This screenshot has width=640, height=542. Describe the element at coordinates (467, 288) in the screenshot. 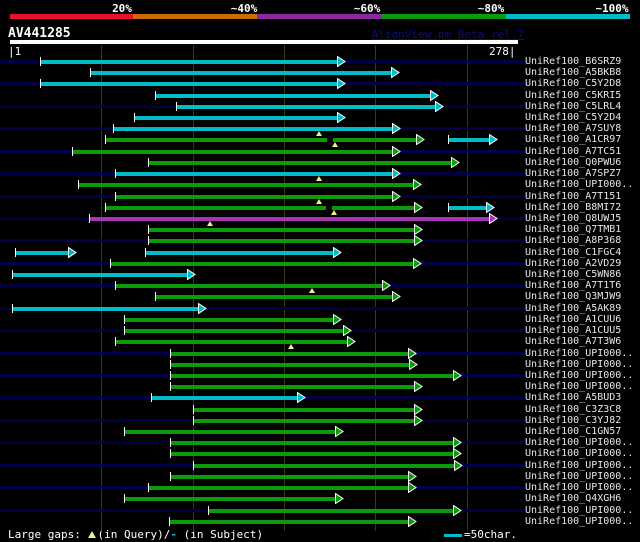

I see `gridline-50char` at that location.